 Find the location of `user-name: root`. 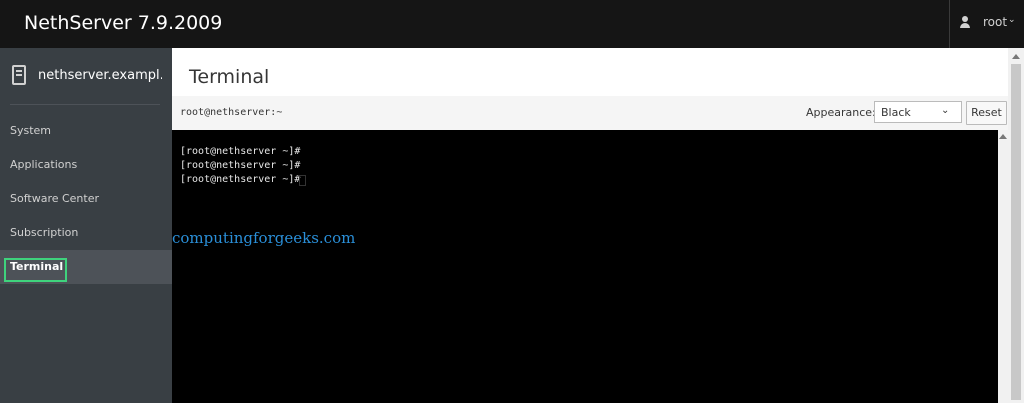

user-name: root is located at coordinates (995, 22).